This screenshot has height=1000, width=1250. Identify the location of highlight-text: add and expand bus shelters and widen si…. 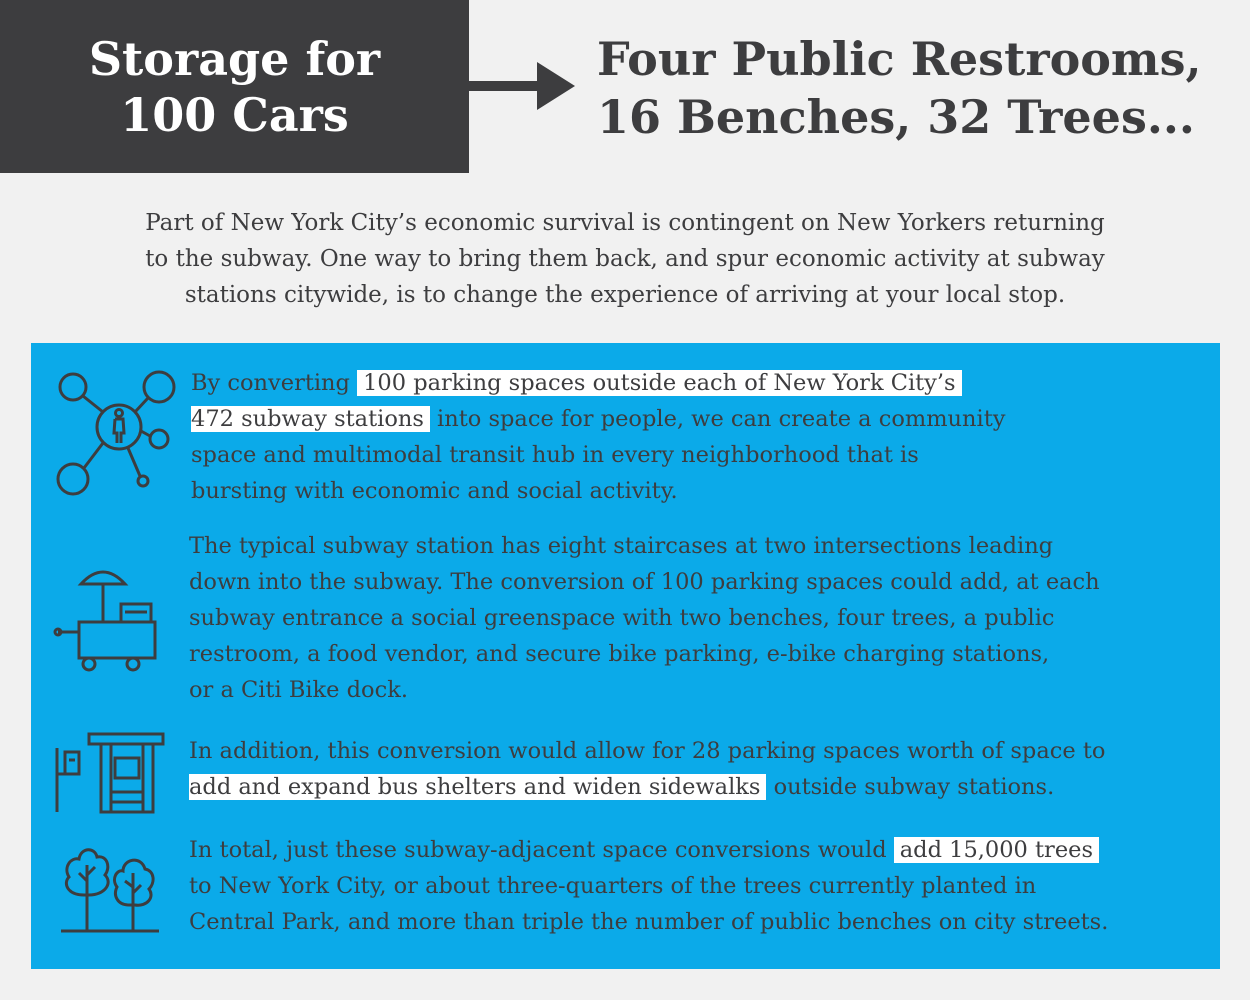
(478, 787).